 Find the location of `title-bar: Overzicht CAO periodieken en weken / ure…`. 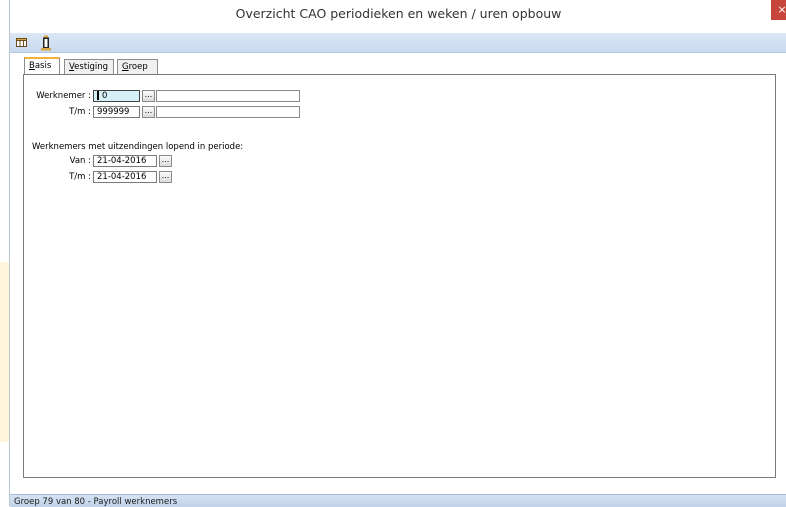

title-bar: Overzicht CAO periodieken en weken / ure… is located at coordinates (398, 15).